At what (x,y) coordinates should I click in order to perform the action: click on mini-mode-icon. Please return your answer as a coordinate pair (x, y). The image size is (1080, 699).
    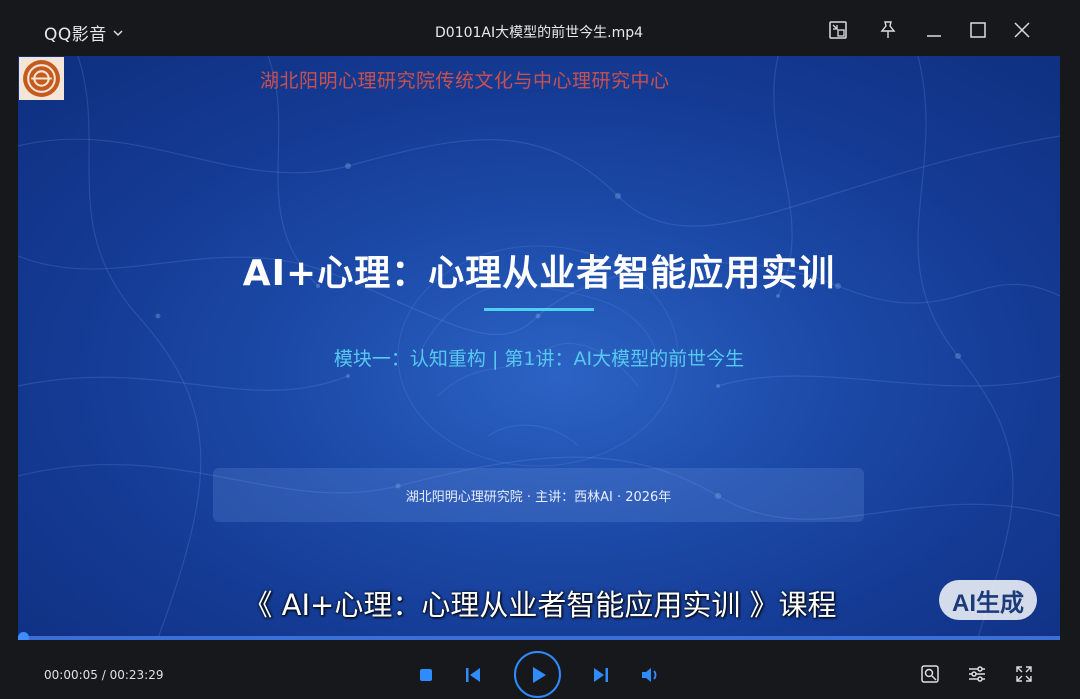
    Looking at the image, I should click on (838, 30).